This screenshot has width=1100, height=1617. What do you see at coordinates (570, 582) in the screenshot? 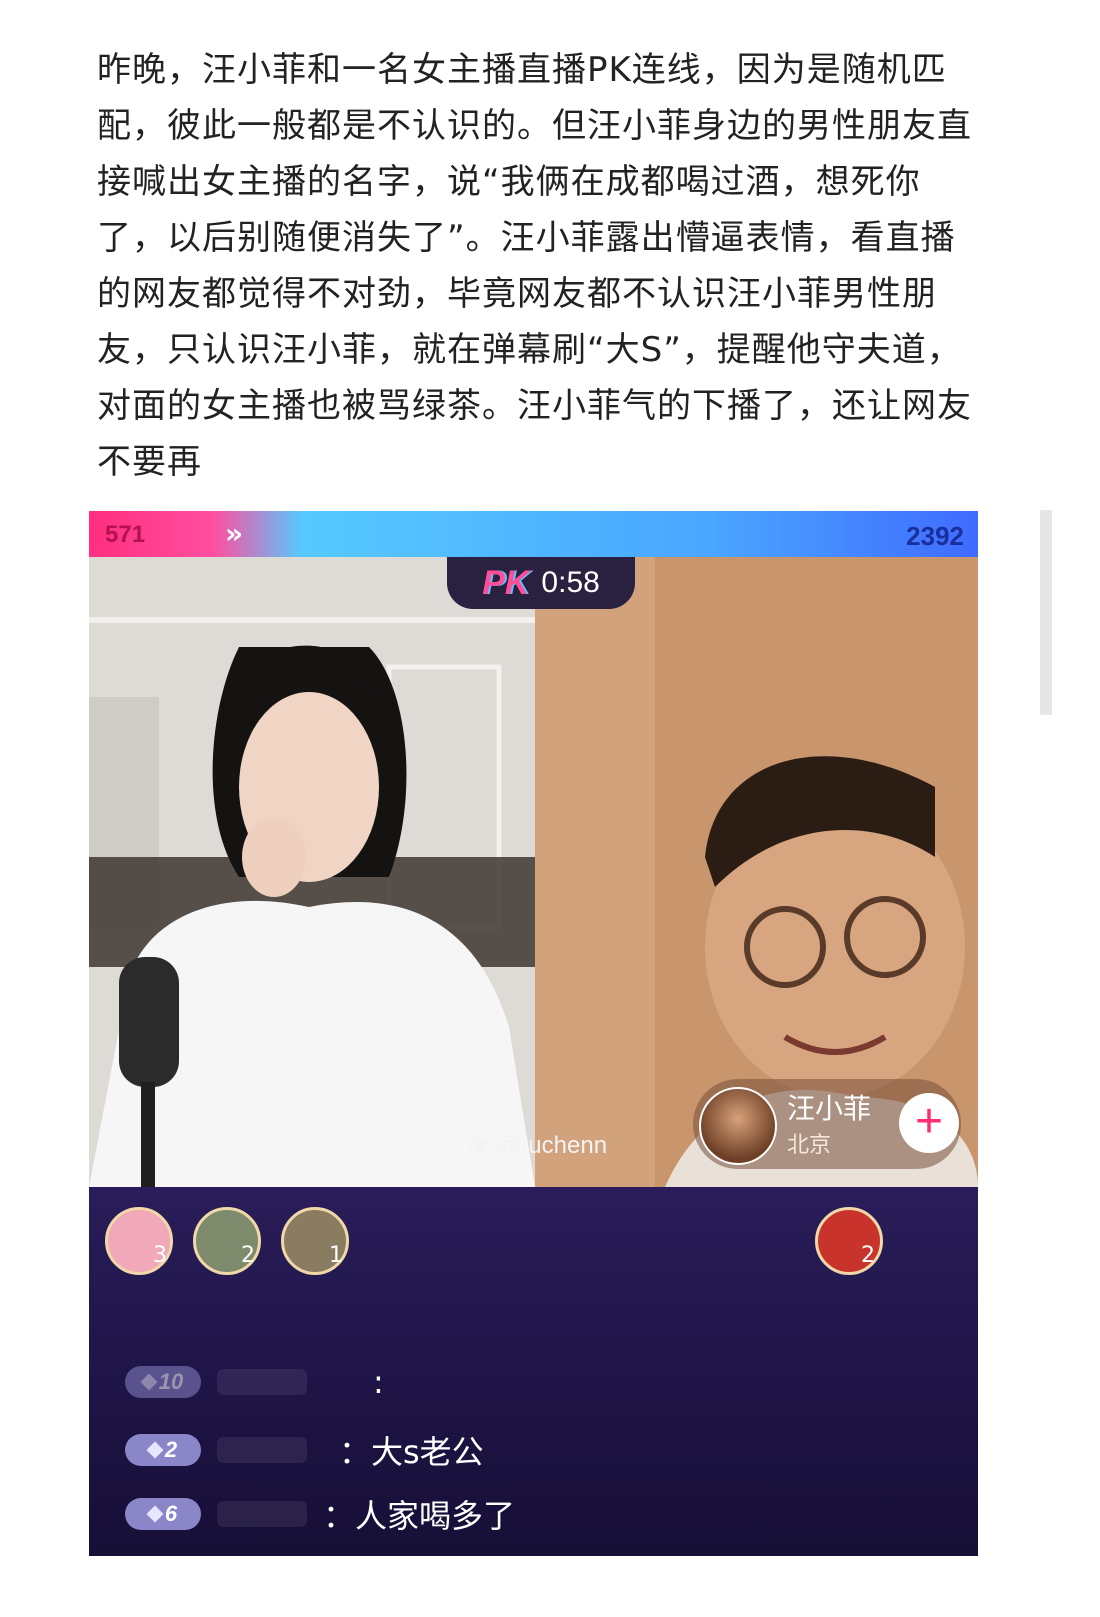
I see `pk-timer: 0:58` at bounding box center [570, 582].